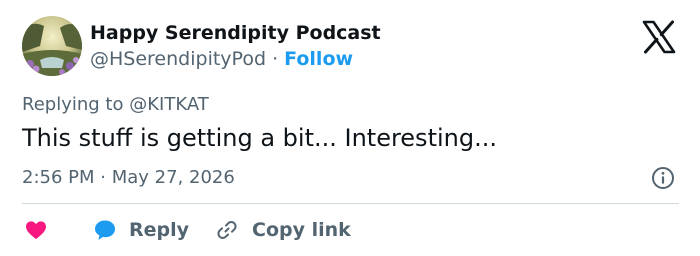 The height and width of the screenshot is (256, 700). Describe the element at coordinates (169, 104) in the screenshot. I see `replying-to-handle: @KITKAT` at that location.